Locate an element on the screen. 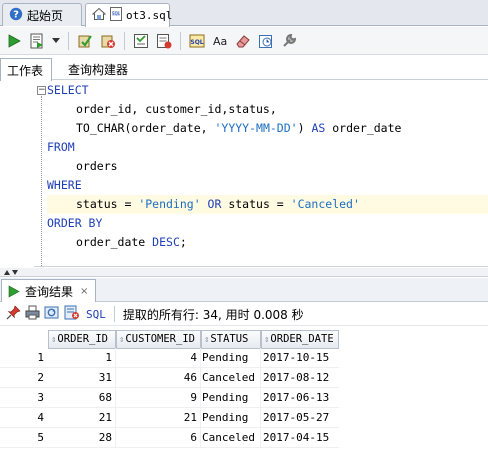 The width and height of the screenshot is (488, 453). sql-button: SQL is located at coordinates (96, 314).